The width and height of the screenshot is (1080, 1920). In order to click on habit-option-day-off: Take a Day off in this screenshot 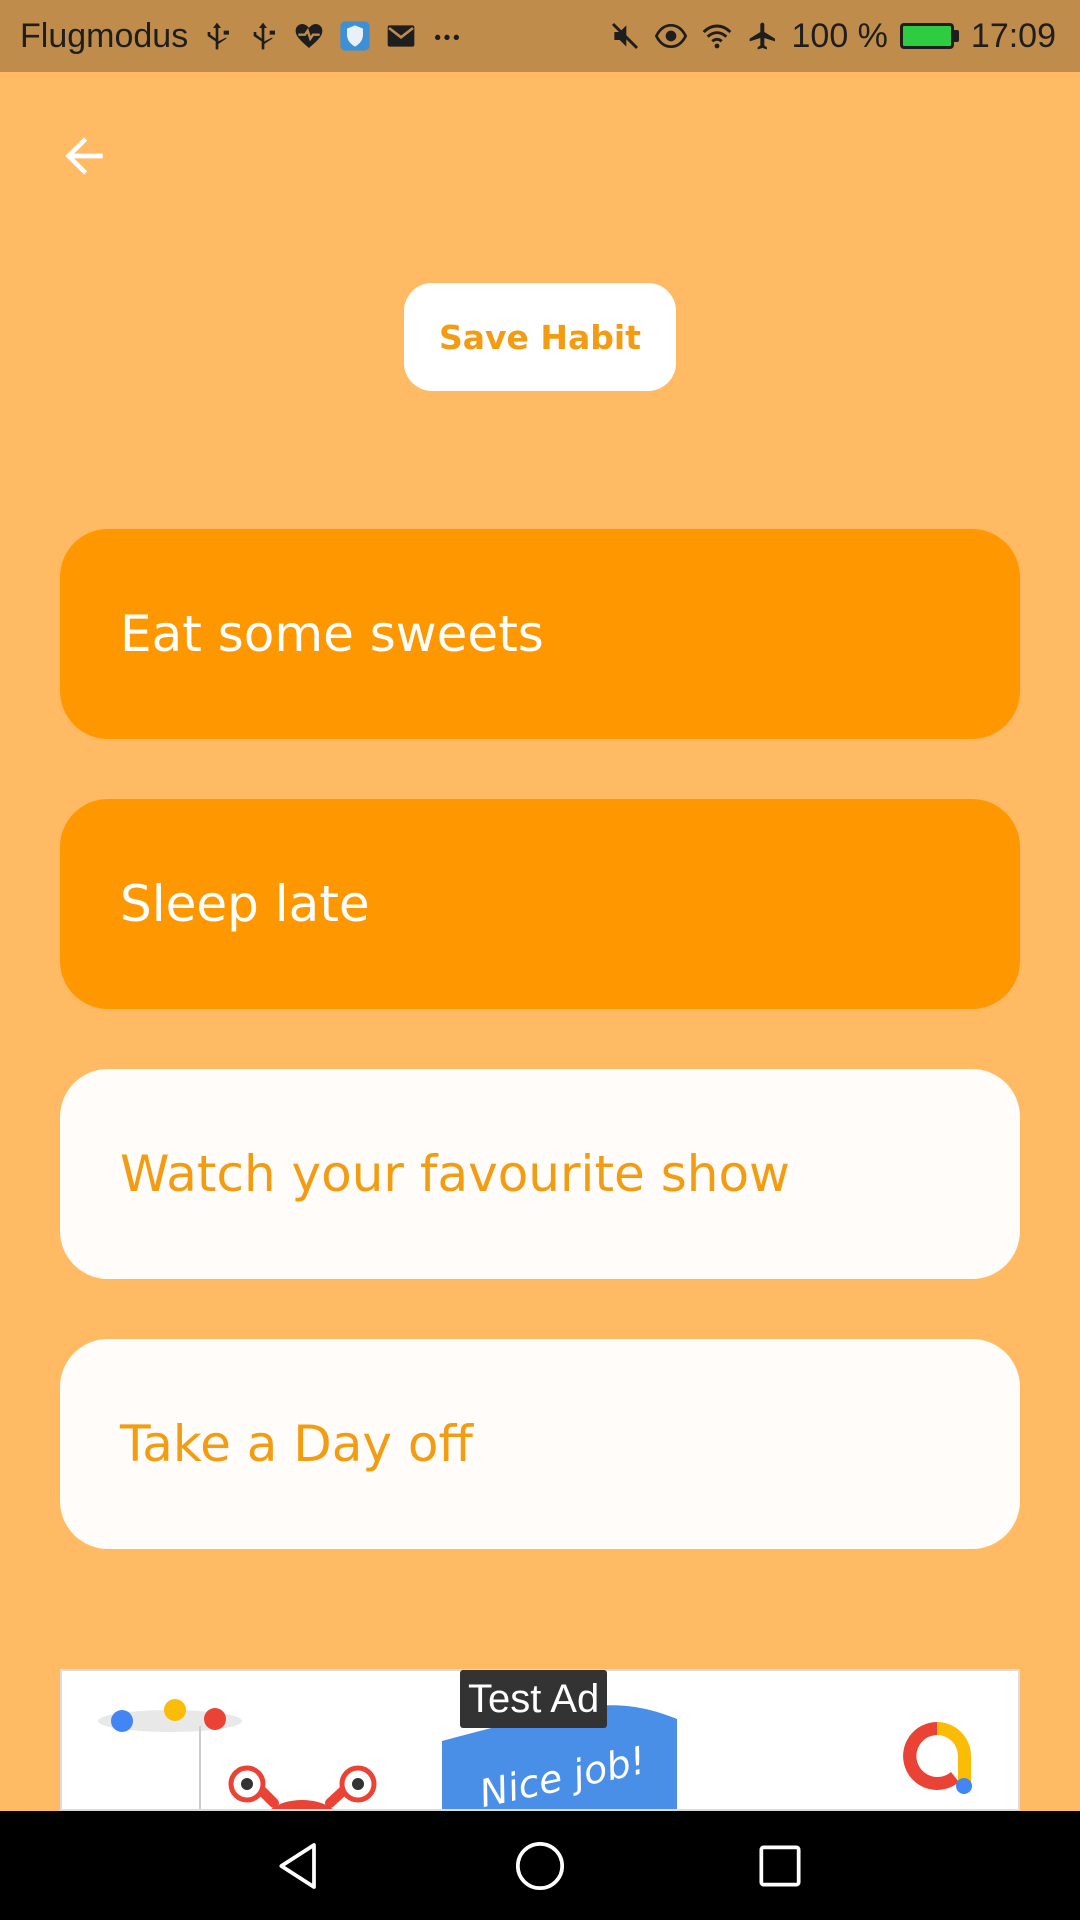, I will do `click(540, 1444)`.